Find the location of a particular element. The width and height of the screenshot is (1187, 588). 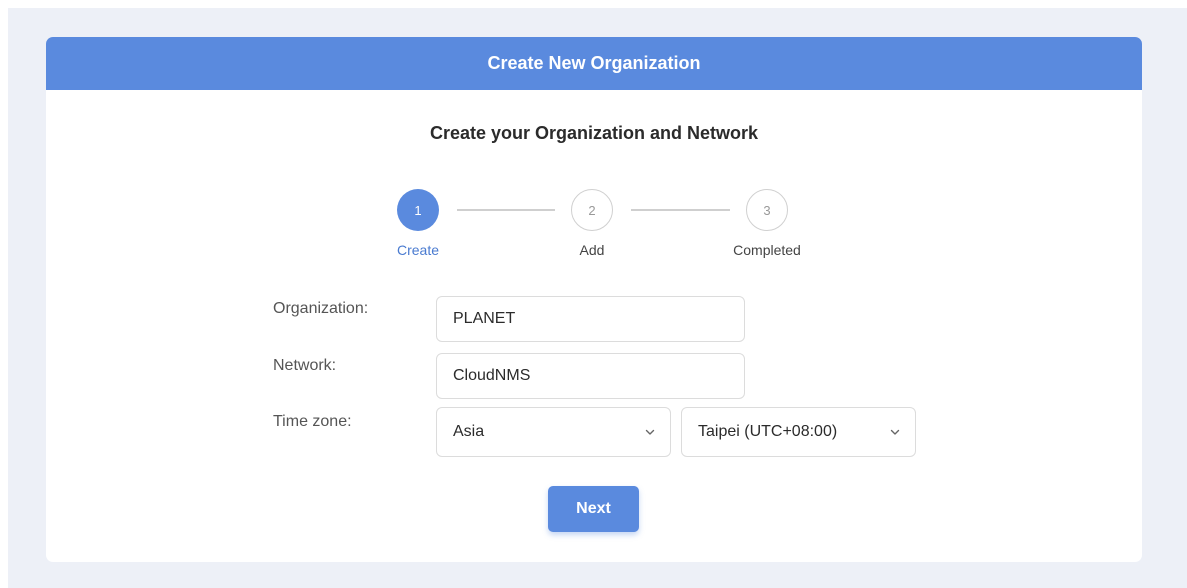

step-2-circle: 2 is located at coordinates (592, 210).